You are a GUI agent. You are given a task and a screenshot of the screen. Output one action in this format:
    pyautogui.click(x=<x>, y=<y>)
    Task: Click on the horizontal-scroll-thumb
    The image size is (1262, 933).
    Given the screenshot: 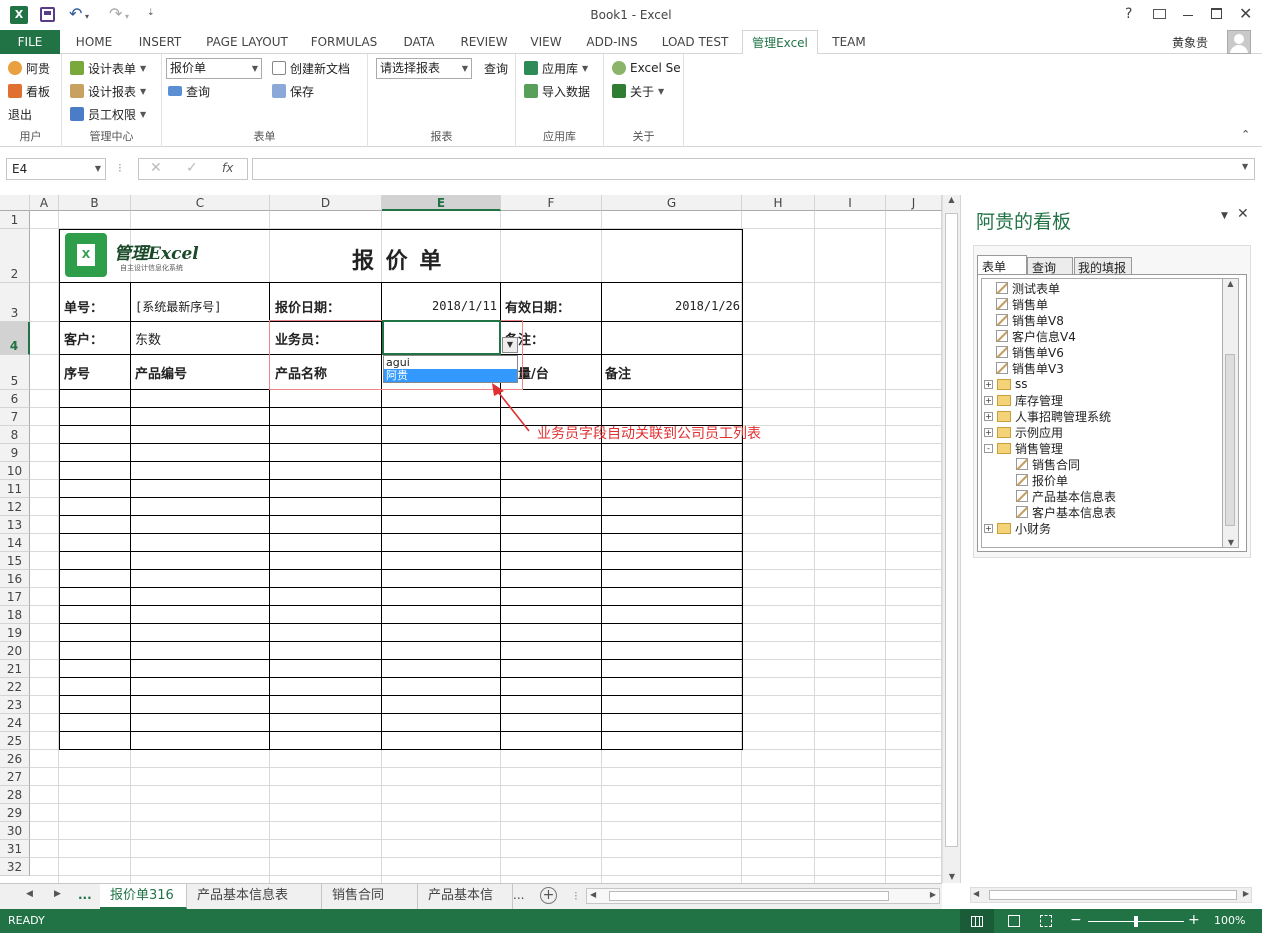 What is the action you would take?
    pyautogui.click(x=749, y=896)
    